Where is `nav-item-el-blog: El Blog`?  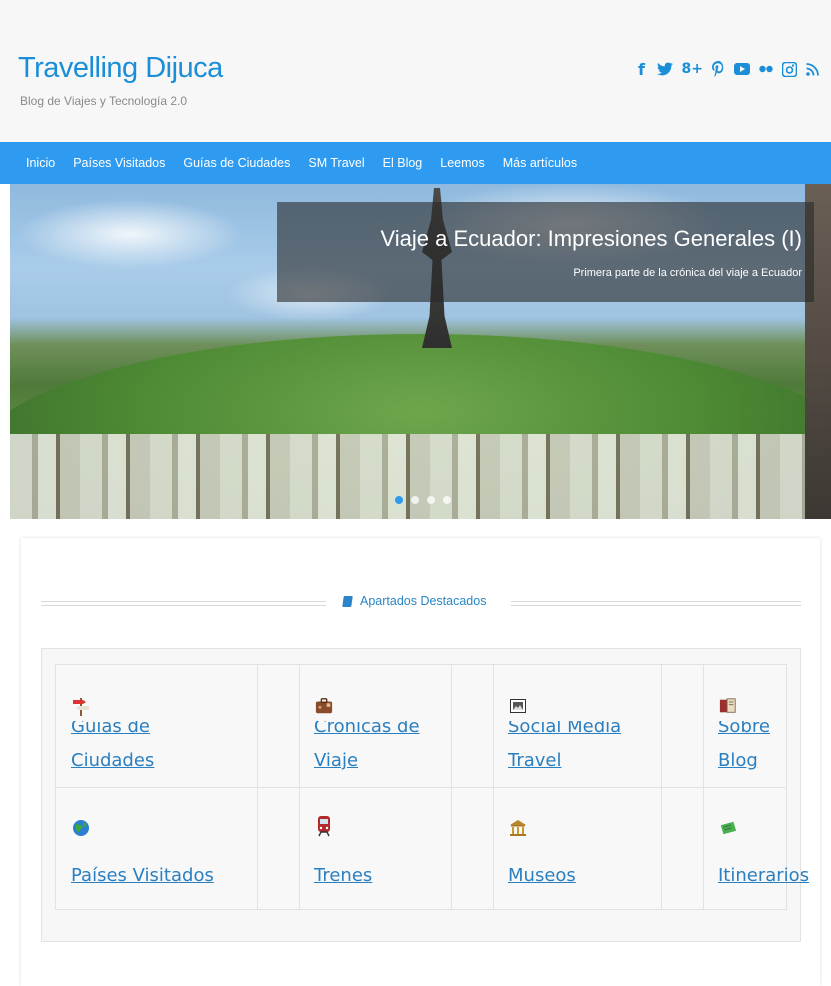
nav-item-el-blog: El Blog is located at coordinates (403, 163).